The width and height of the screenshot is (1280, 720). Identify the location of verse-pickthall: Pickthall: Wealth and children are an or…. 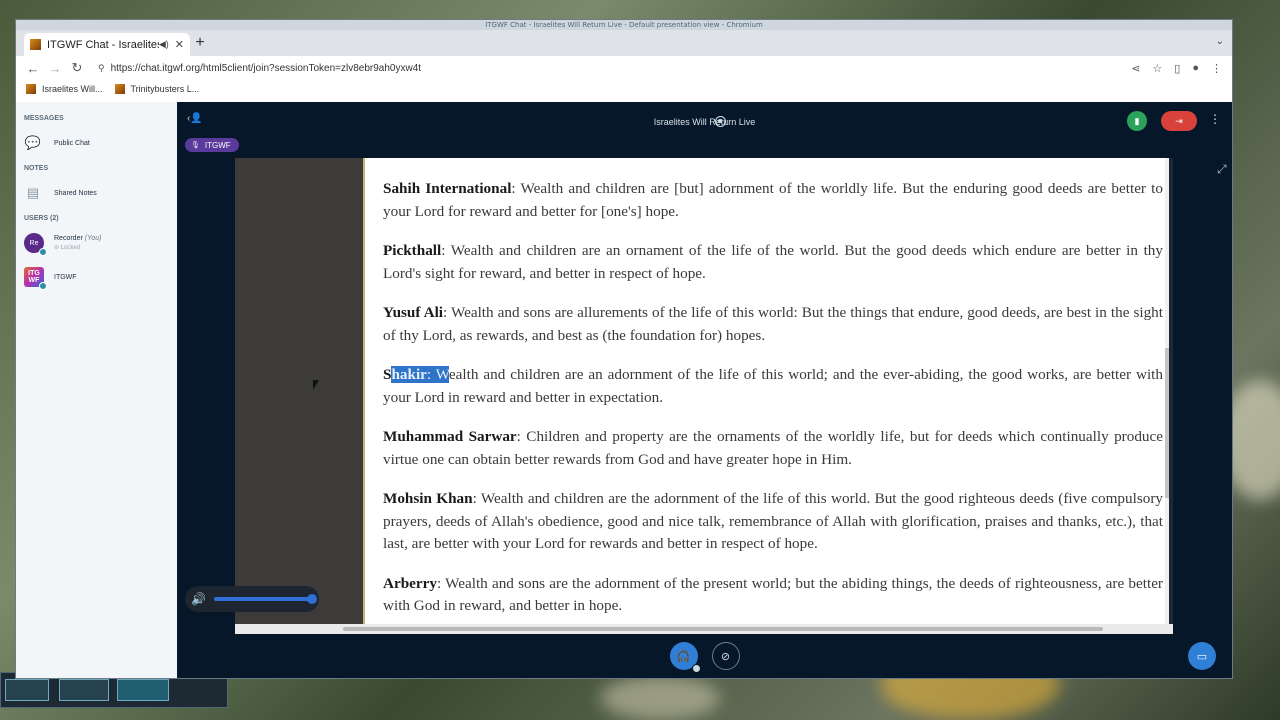
(773, 262).